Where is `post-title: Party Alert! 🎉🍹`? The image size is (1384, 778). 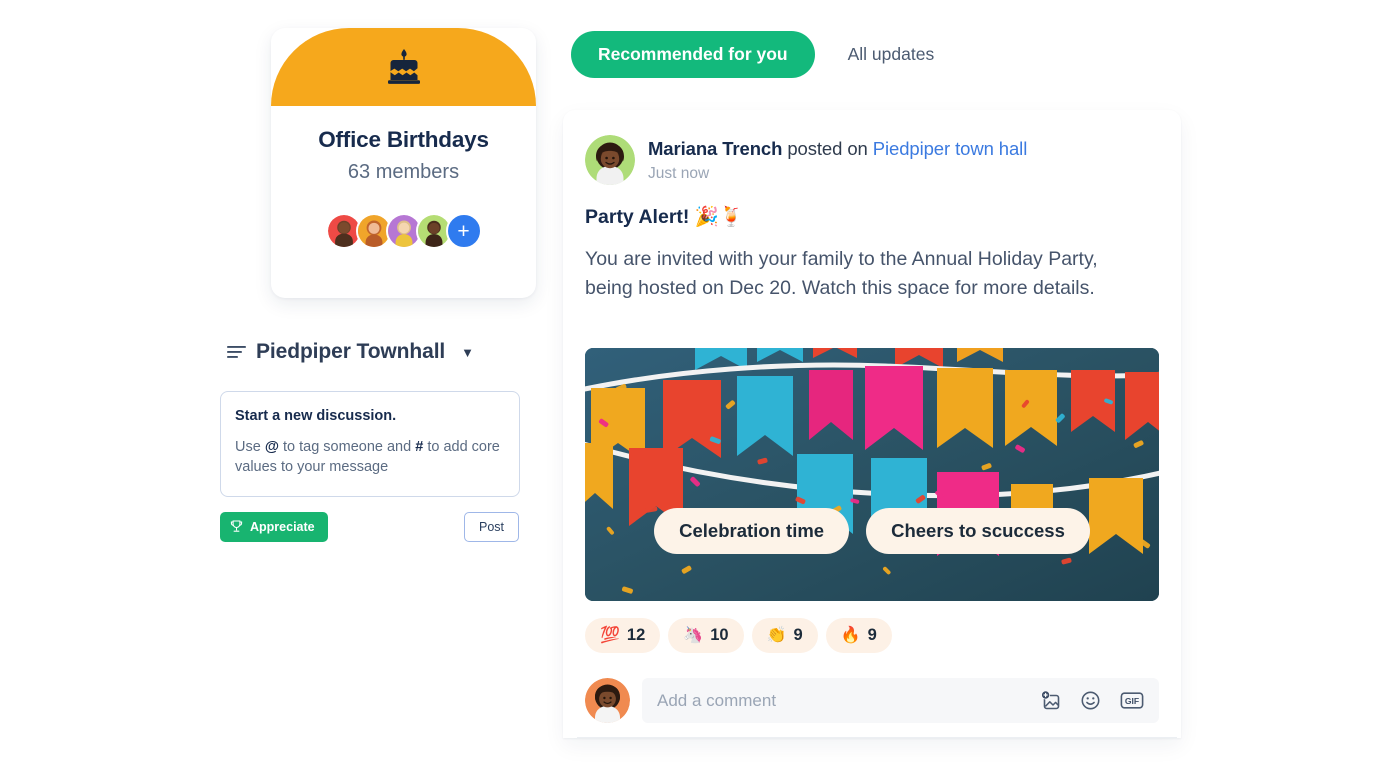
post-title: Party Alert! 🎉🍹 is located at coordinates (664, 217).